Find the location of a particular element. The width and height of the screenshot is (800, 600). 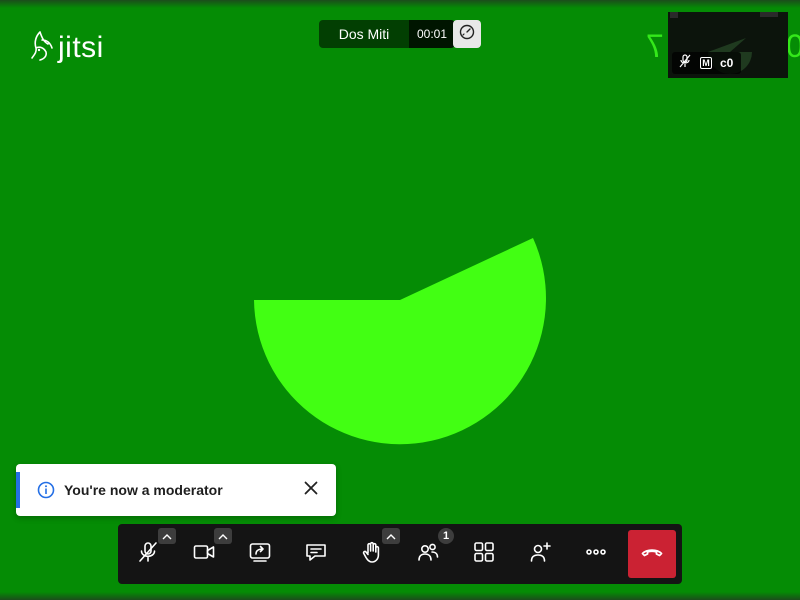

more-options-button is located at coordinates (596, 554).